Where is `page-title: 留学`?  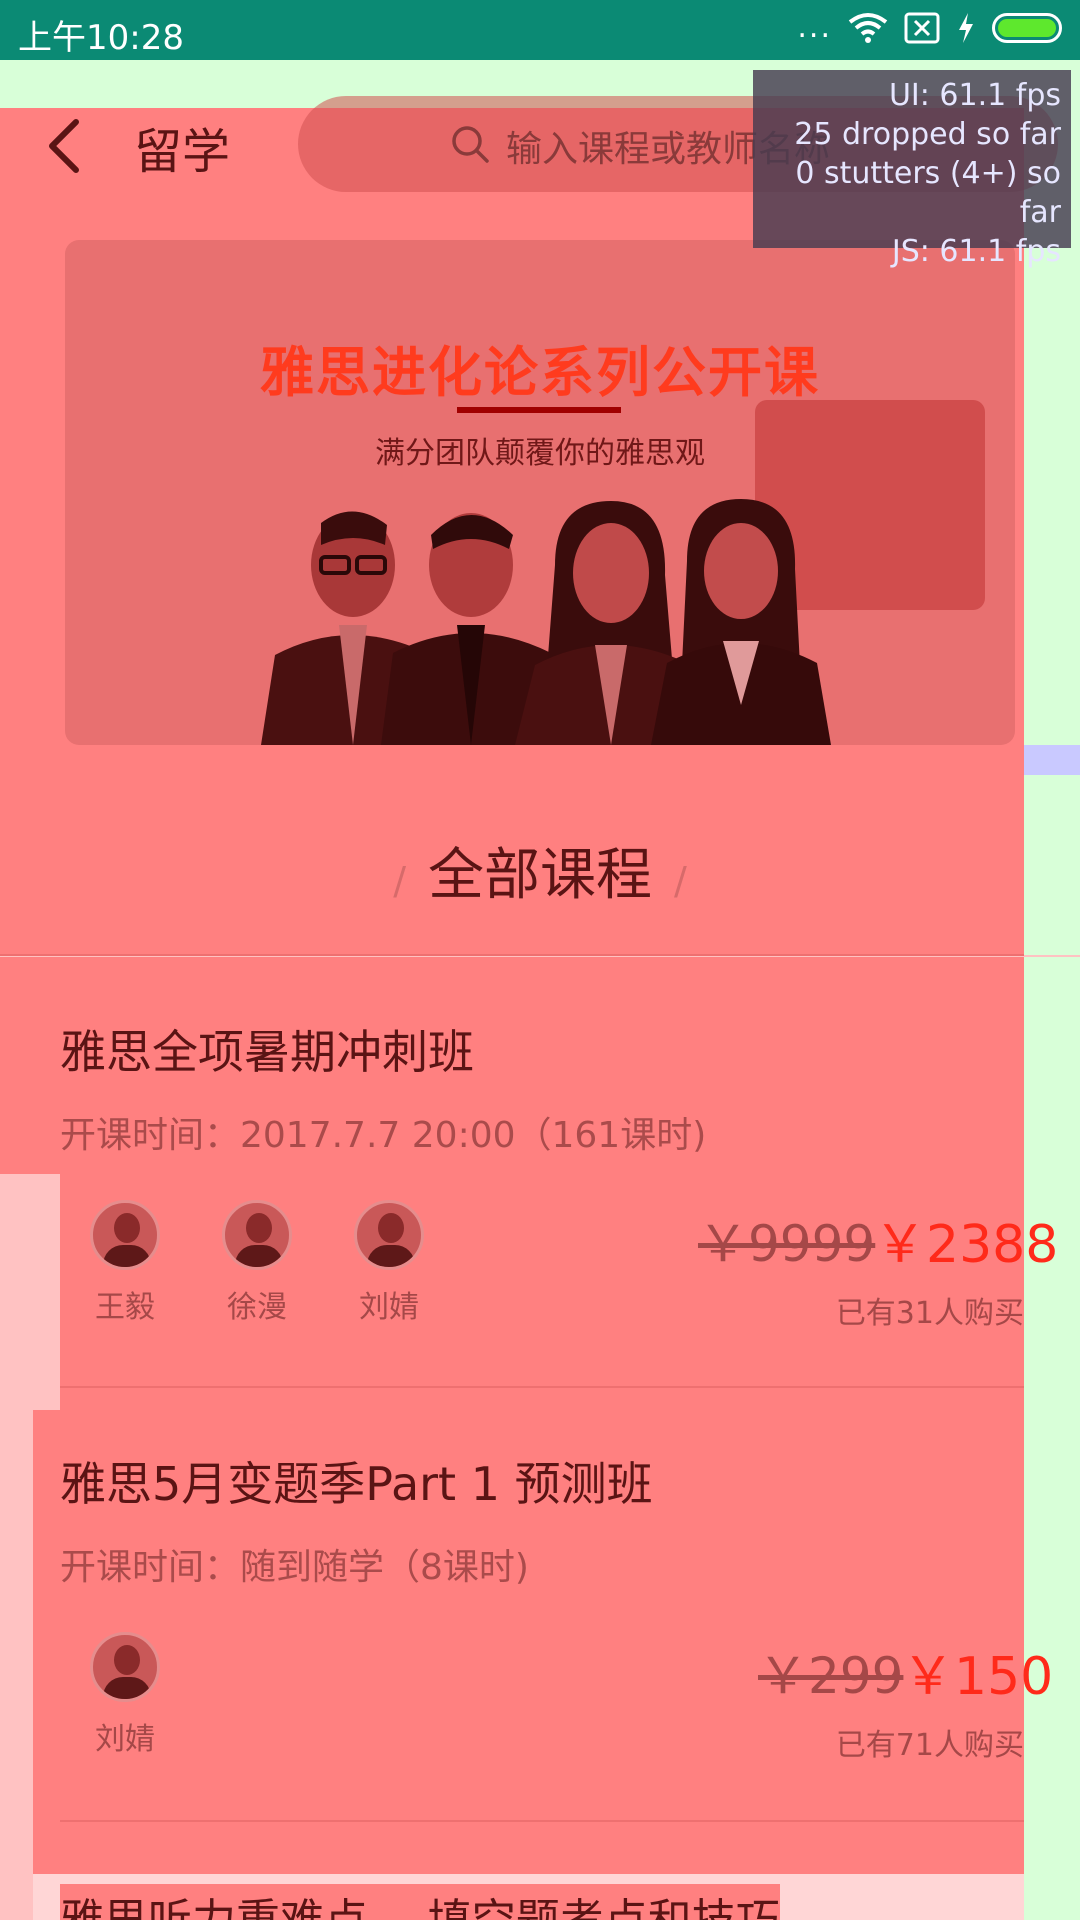
page-title: 留学 is located at coordinates (182, 152).